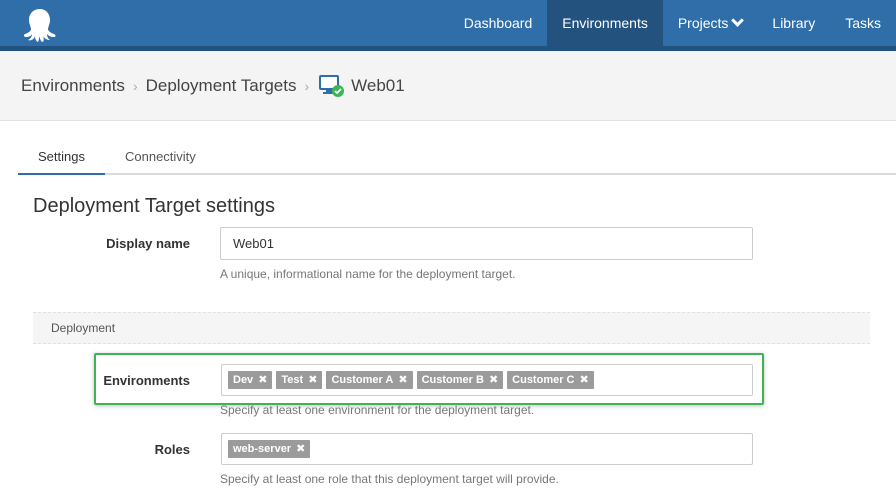  I want to click on page-title: Deployment Target settings, so click(154, 206).